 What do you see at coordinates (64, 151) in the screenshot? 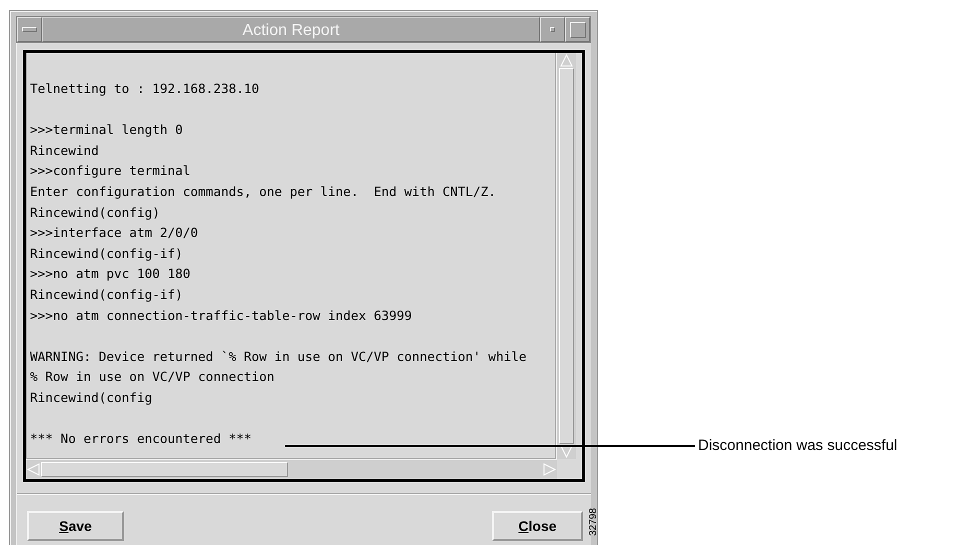
I see `output-line: Rincewind` at bounding box center [64, 151].